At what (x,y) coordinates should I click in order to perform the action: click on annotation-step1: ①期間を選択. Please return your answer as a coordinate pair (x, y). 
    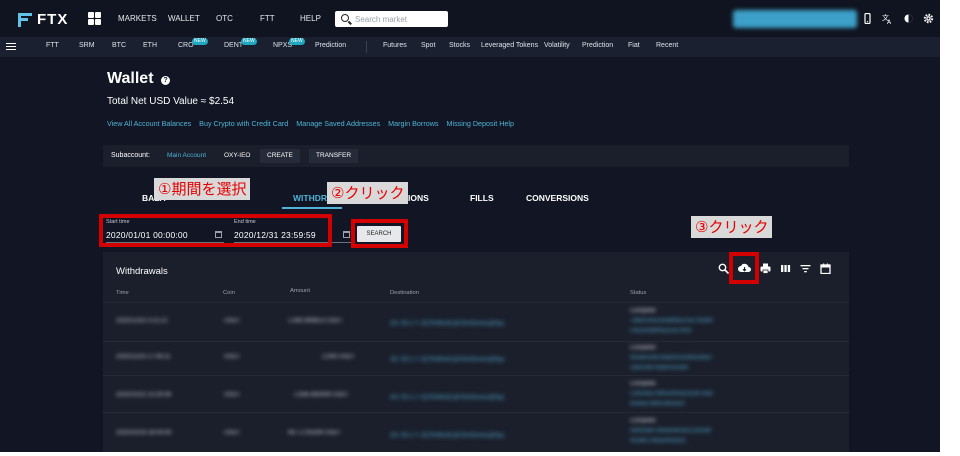
    Looking at the image, I should click on (202, 189).